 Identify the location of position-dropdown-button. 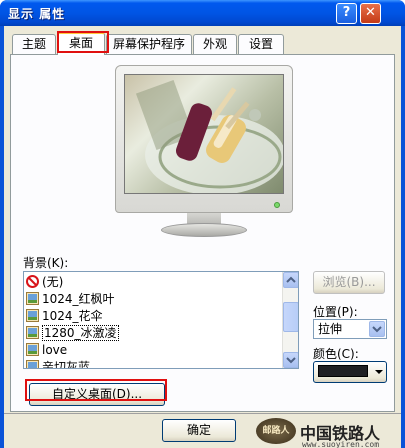
(377, 329).